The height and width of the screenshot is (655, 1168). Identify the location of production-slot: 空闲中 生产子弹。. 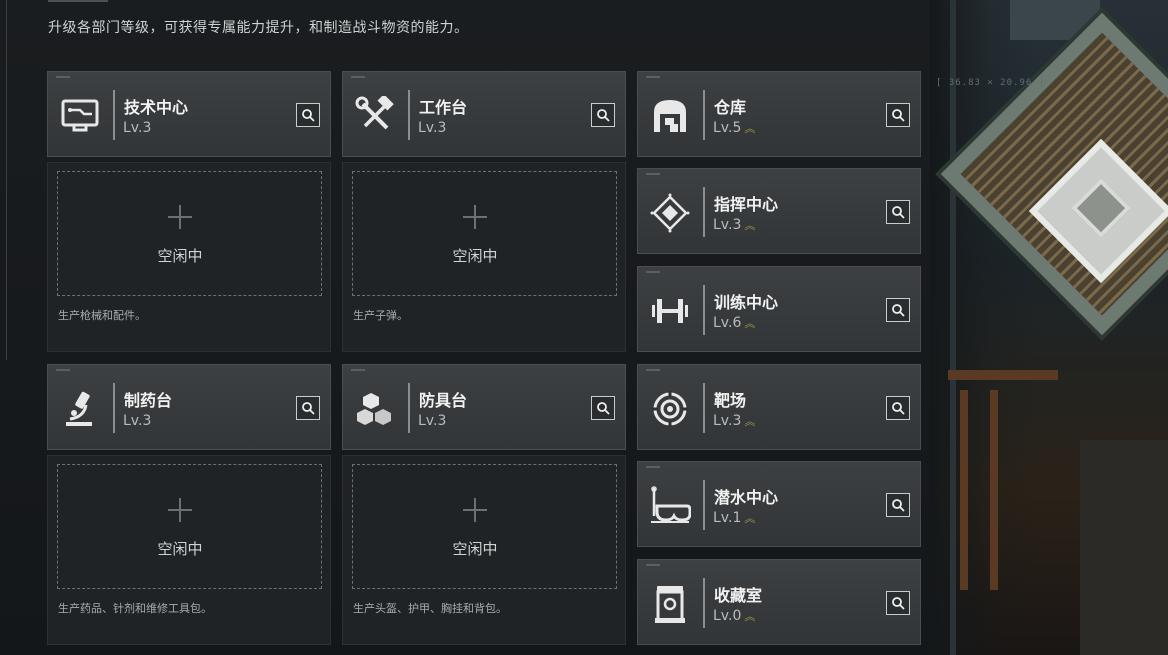
(484, 257).